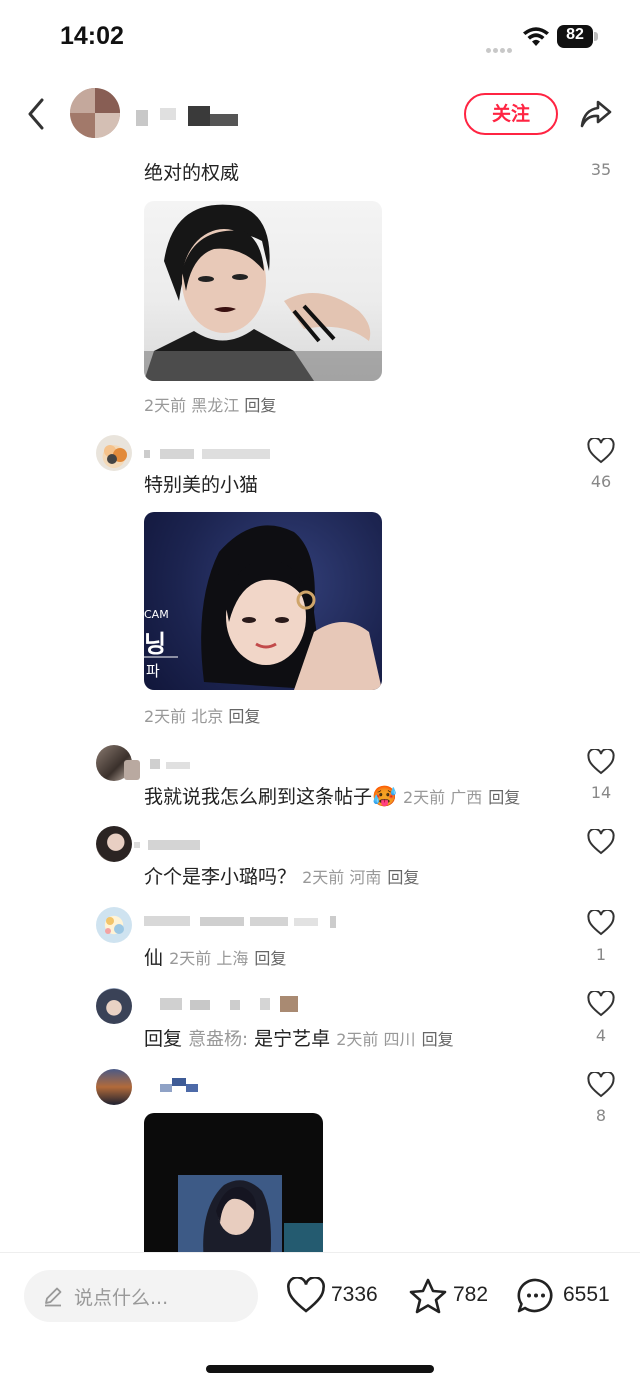  I want to click on image-overlay-cam: CAM, so click(156, 614).